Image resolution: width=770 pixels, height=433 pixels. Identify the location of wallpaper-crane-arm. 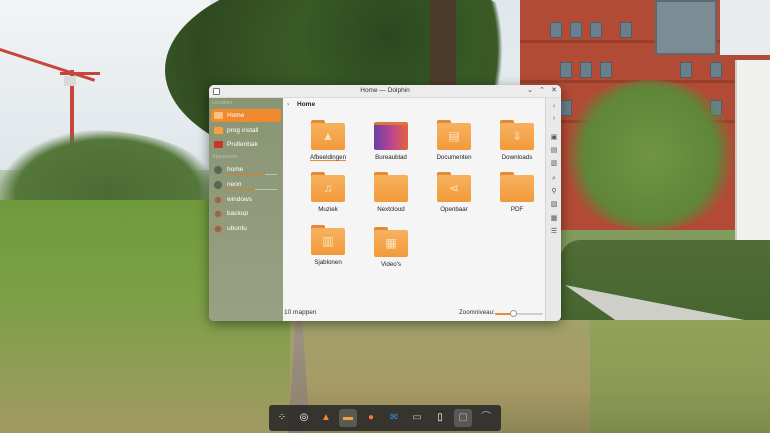
(80, 73).